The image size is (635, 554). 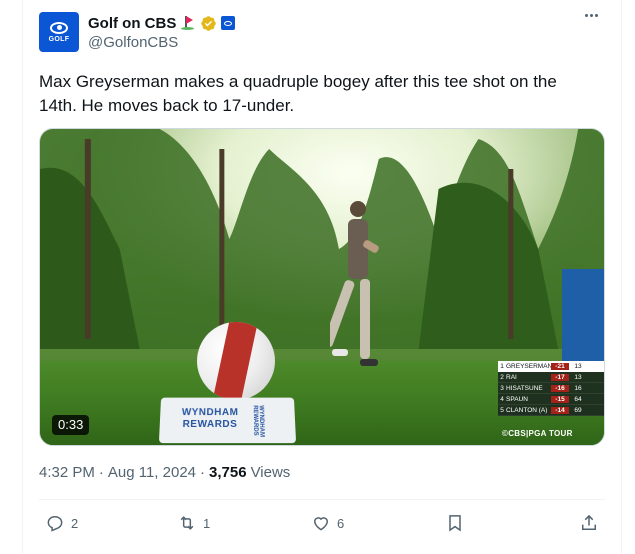 What do you see at coordinates (270, 472) in the screenshot?
I see `views-label: Views` at bounding box center [270, 472].